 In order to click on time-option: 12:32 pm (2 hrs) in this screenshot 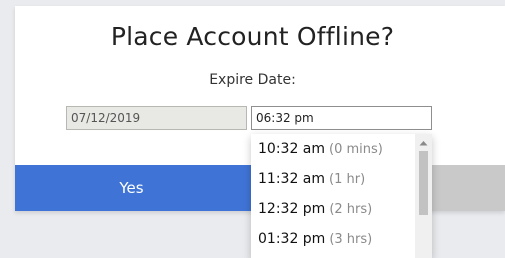, I will do `click(333, 209)`.